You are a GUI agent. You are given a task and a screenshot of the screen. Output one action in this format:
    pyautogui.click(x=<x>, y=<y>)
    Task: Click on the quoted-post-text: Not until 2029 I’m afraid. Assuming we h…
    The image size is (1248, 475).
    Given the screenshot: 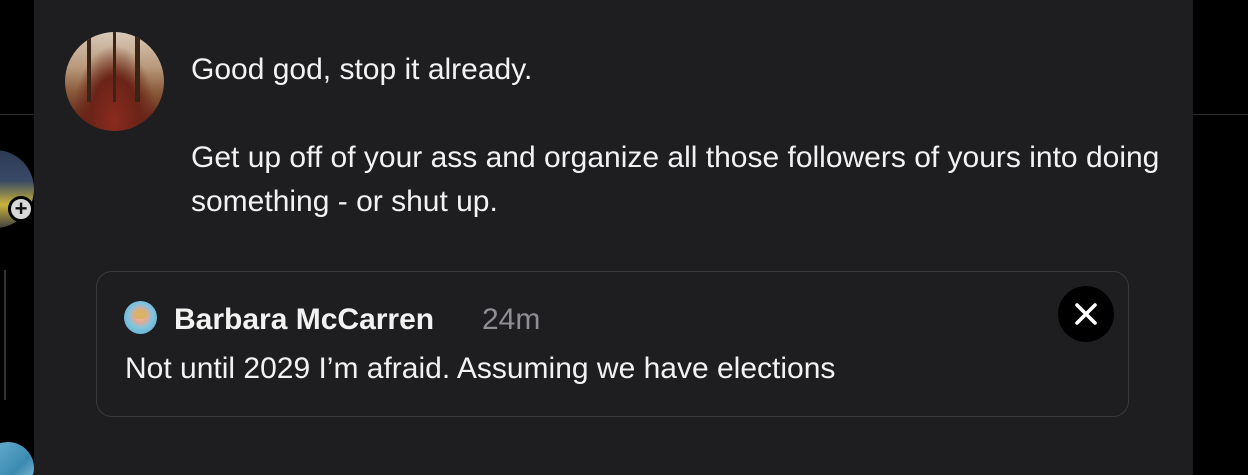 What is the action you would take?
    pyautogui.click(x=480, y=368)
    